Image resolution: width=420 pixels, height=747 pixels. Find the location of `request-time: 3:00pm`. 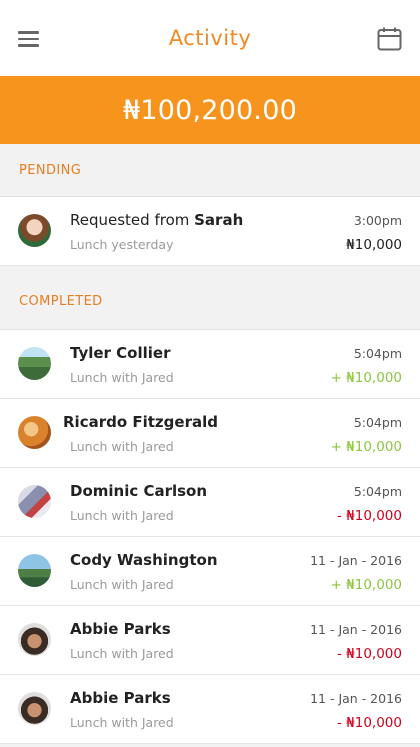

request-time: 3:00pm is located at coordinates (377, 220).